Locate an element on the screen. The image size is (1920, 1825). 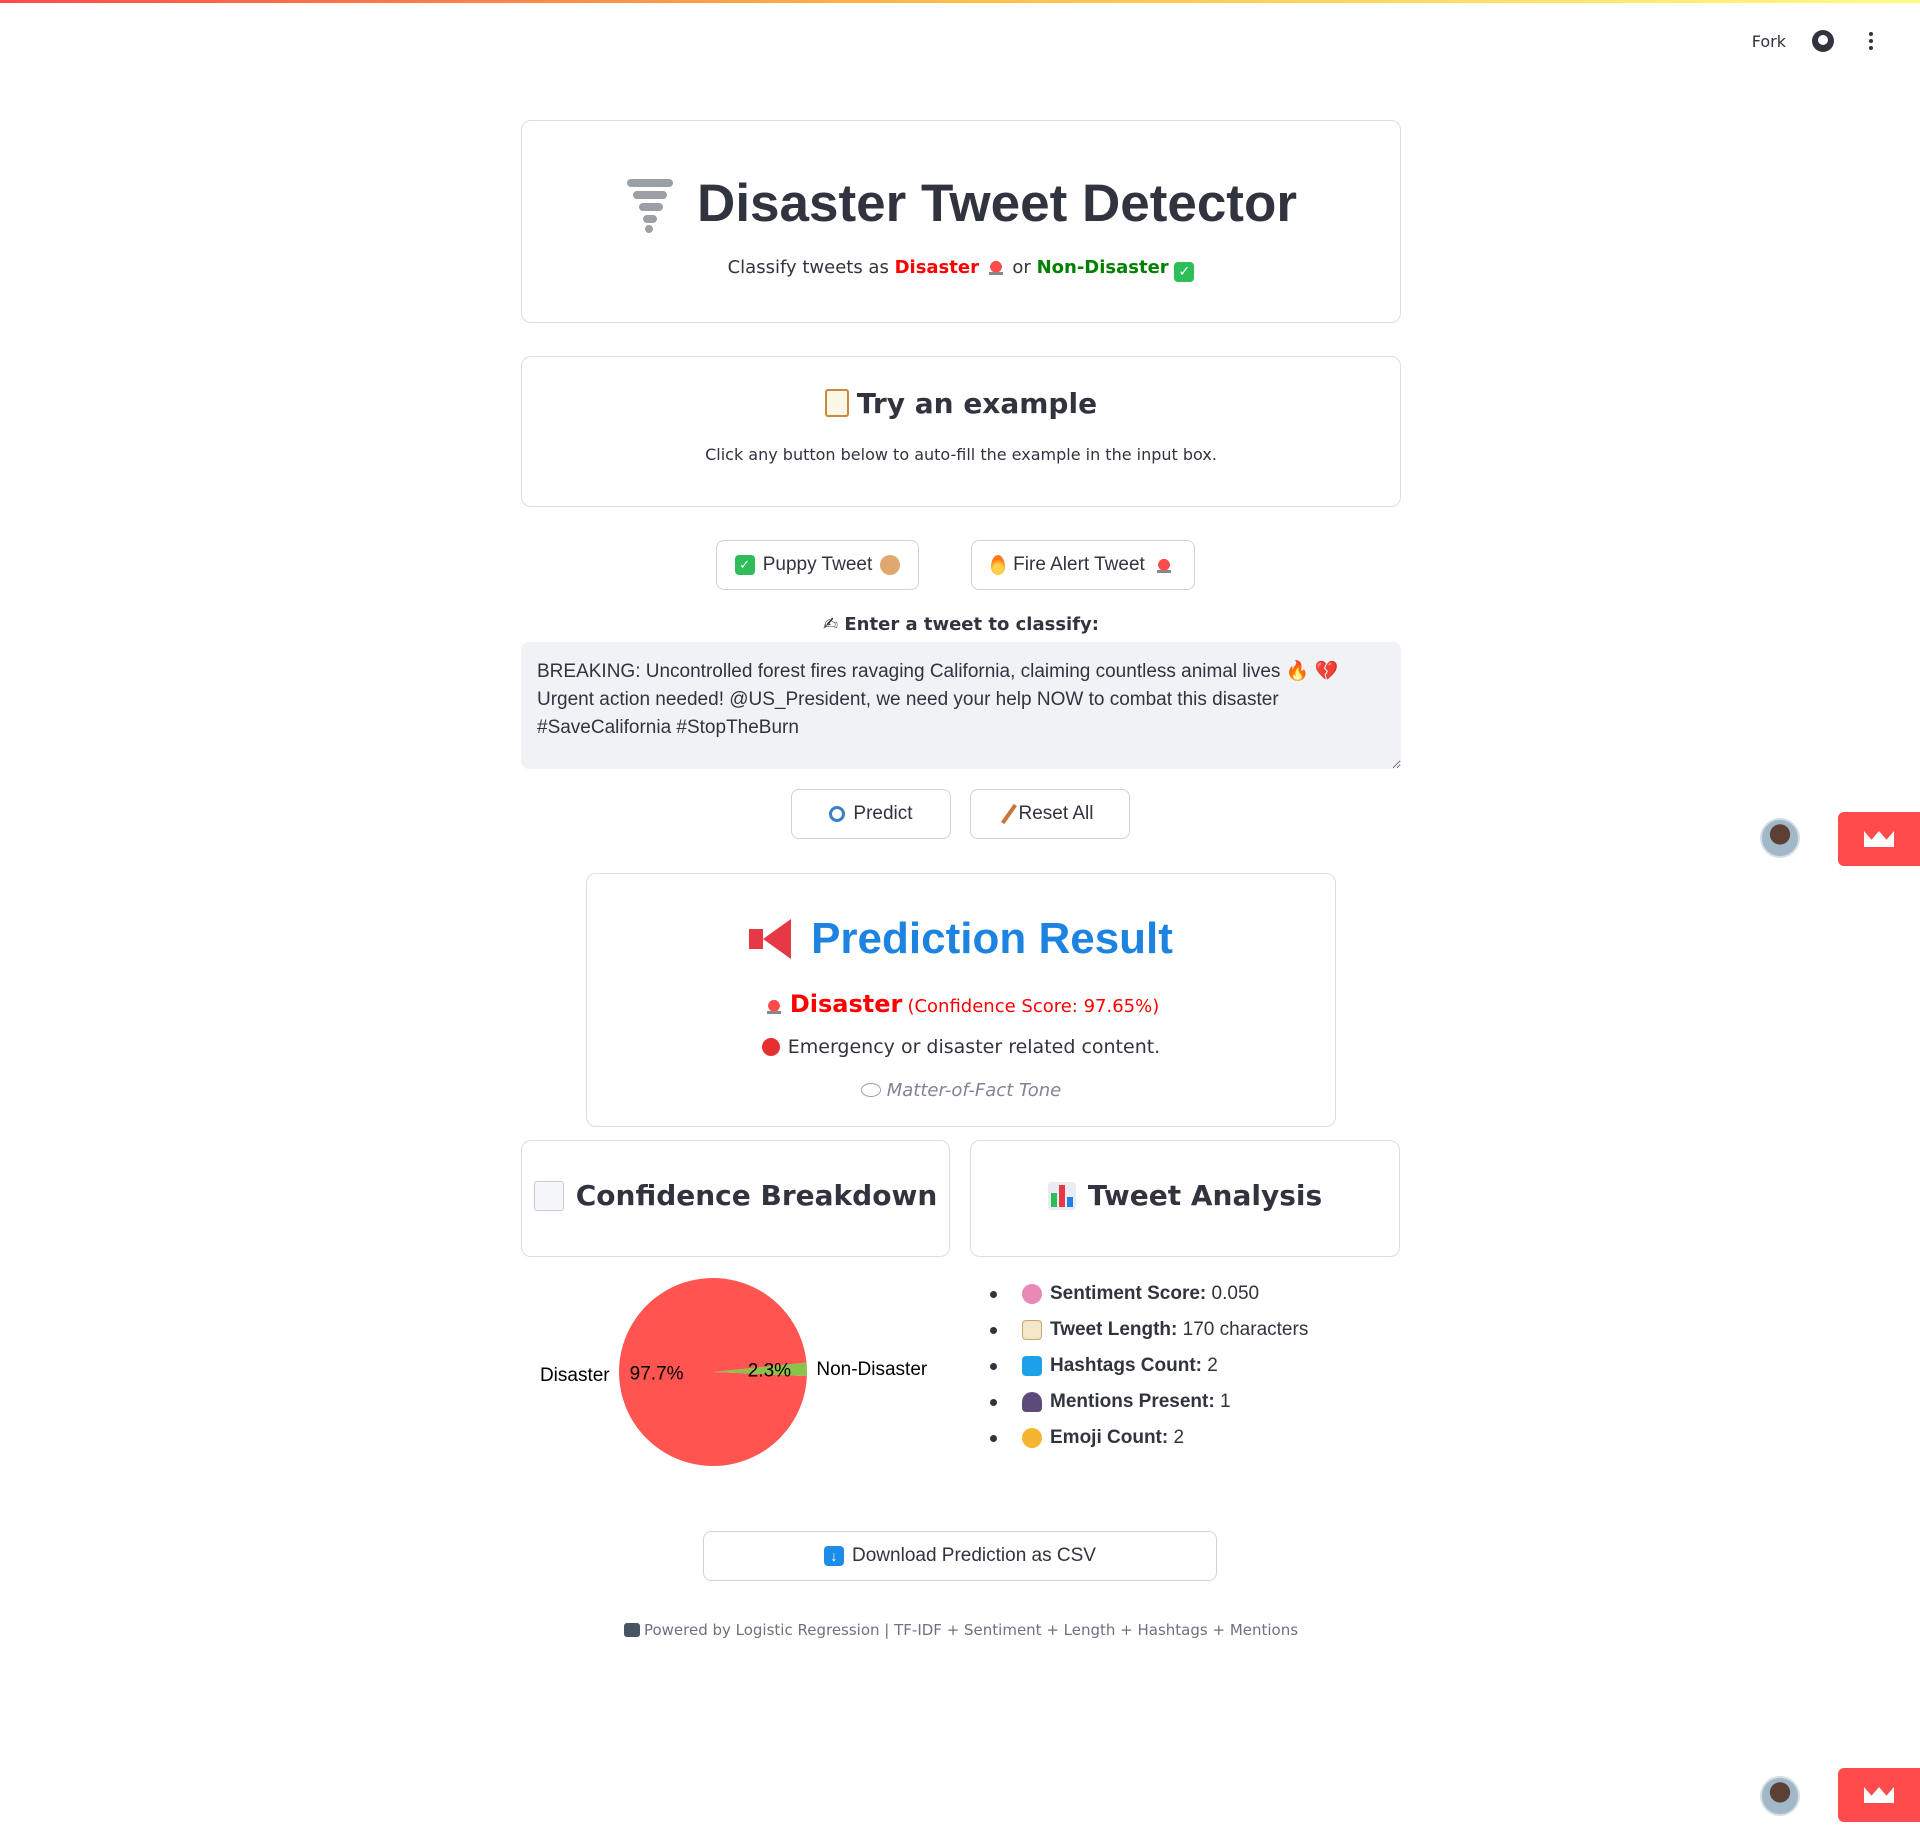
app-title: Disaster Tweet Detector is located at coordinates (961, 203).